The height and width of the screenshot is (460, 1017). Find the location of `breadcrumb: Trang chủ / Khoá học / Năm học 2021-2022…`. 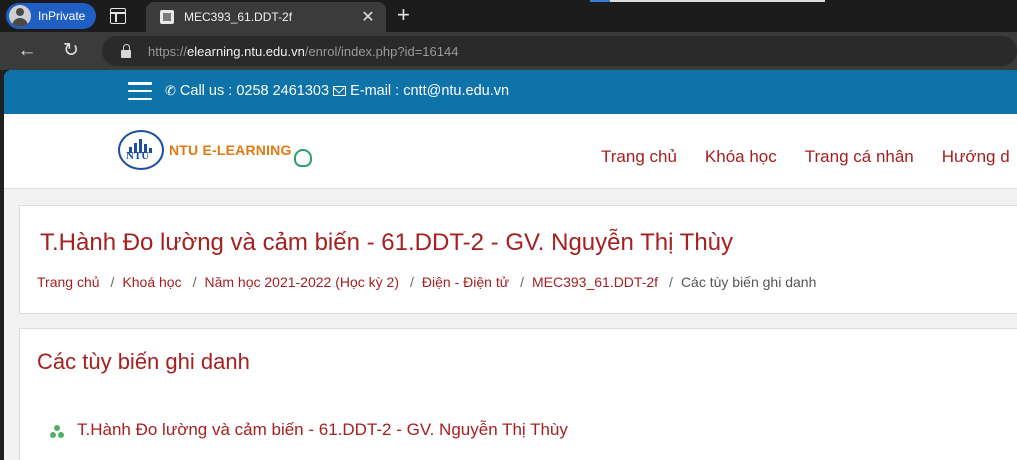

breadcrumb: Trang chủ / Khoá học / Năm học 2021-2022… is located at coordinates (426, 282).